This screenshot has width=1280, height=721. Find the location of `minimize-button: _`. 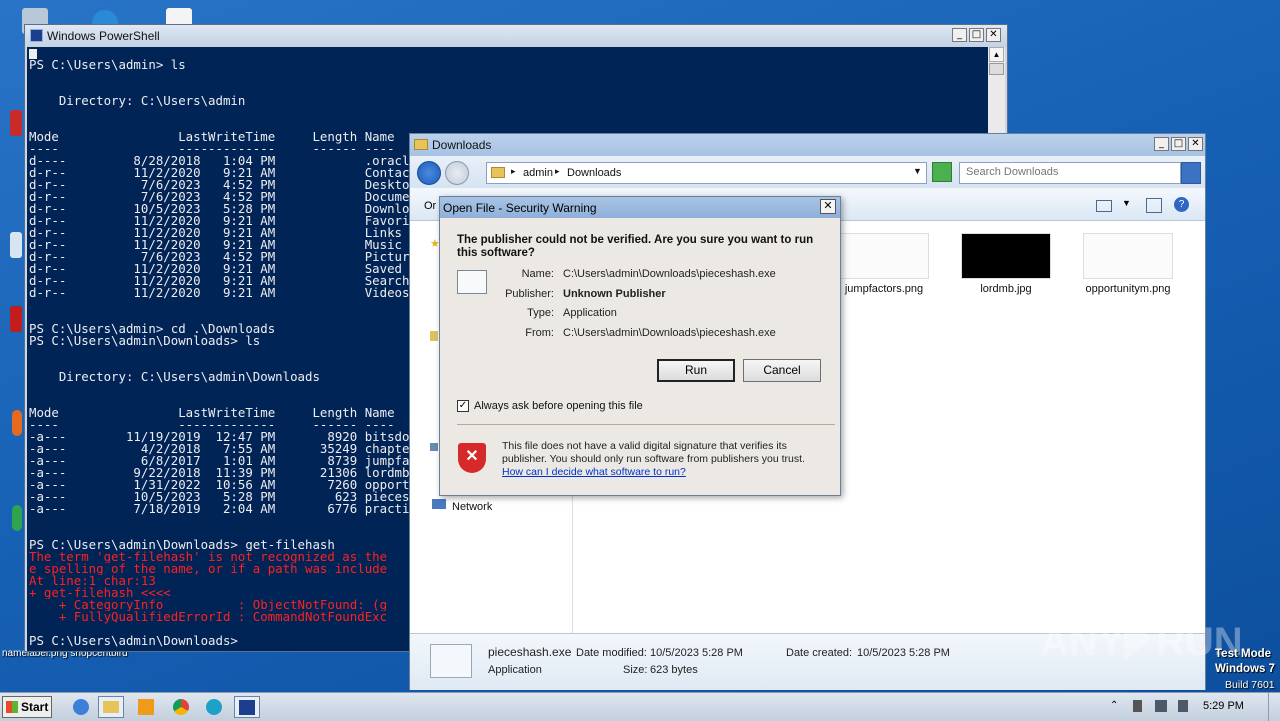

minimize-button: _ is located at coordinates (959, 35).